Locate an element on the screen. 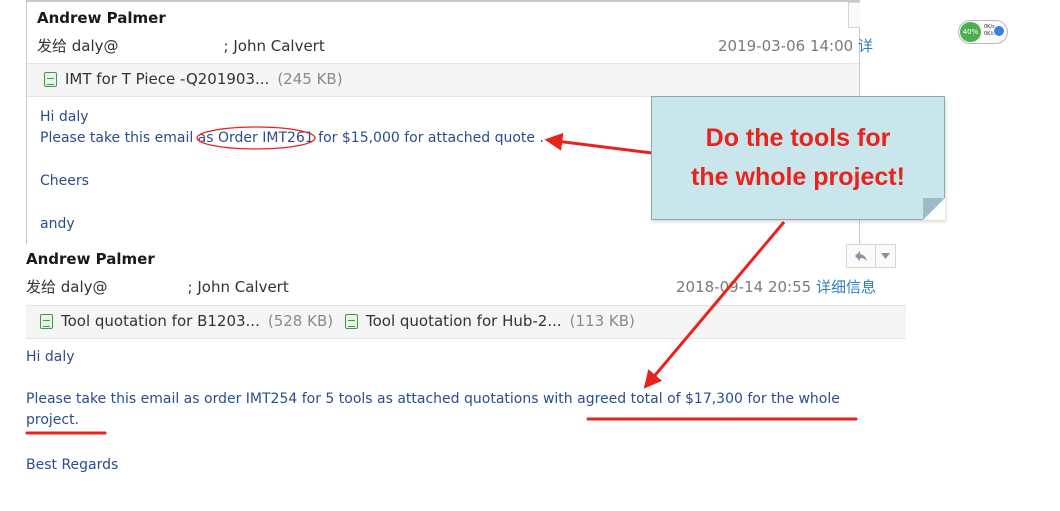 This screenshot has width=1060, height=511. network-speed-widget: 40% 0K/s 0K/s is located at coordinates (983, 32).